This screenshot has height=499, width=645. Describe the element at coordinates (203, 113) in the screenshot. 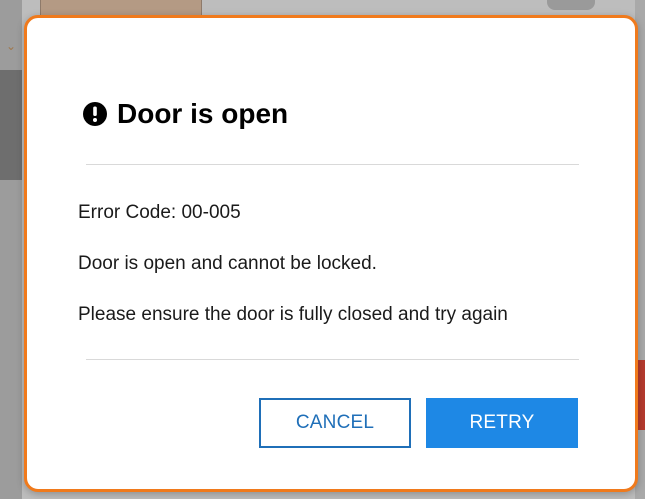

I see `dialog-title: Door is open` at that location.